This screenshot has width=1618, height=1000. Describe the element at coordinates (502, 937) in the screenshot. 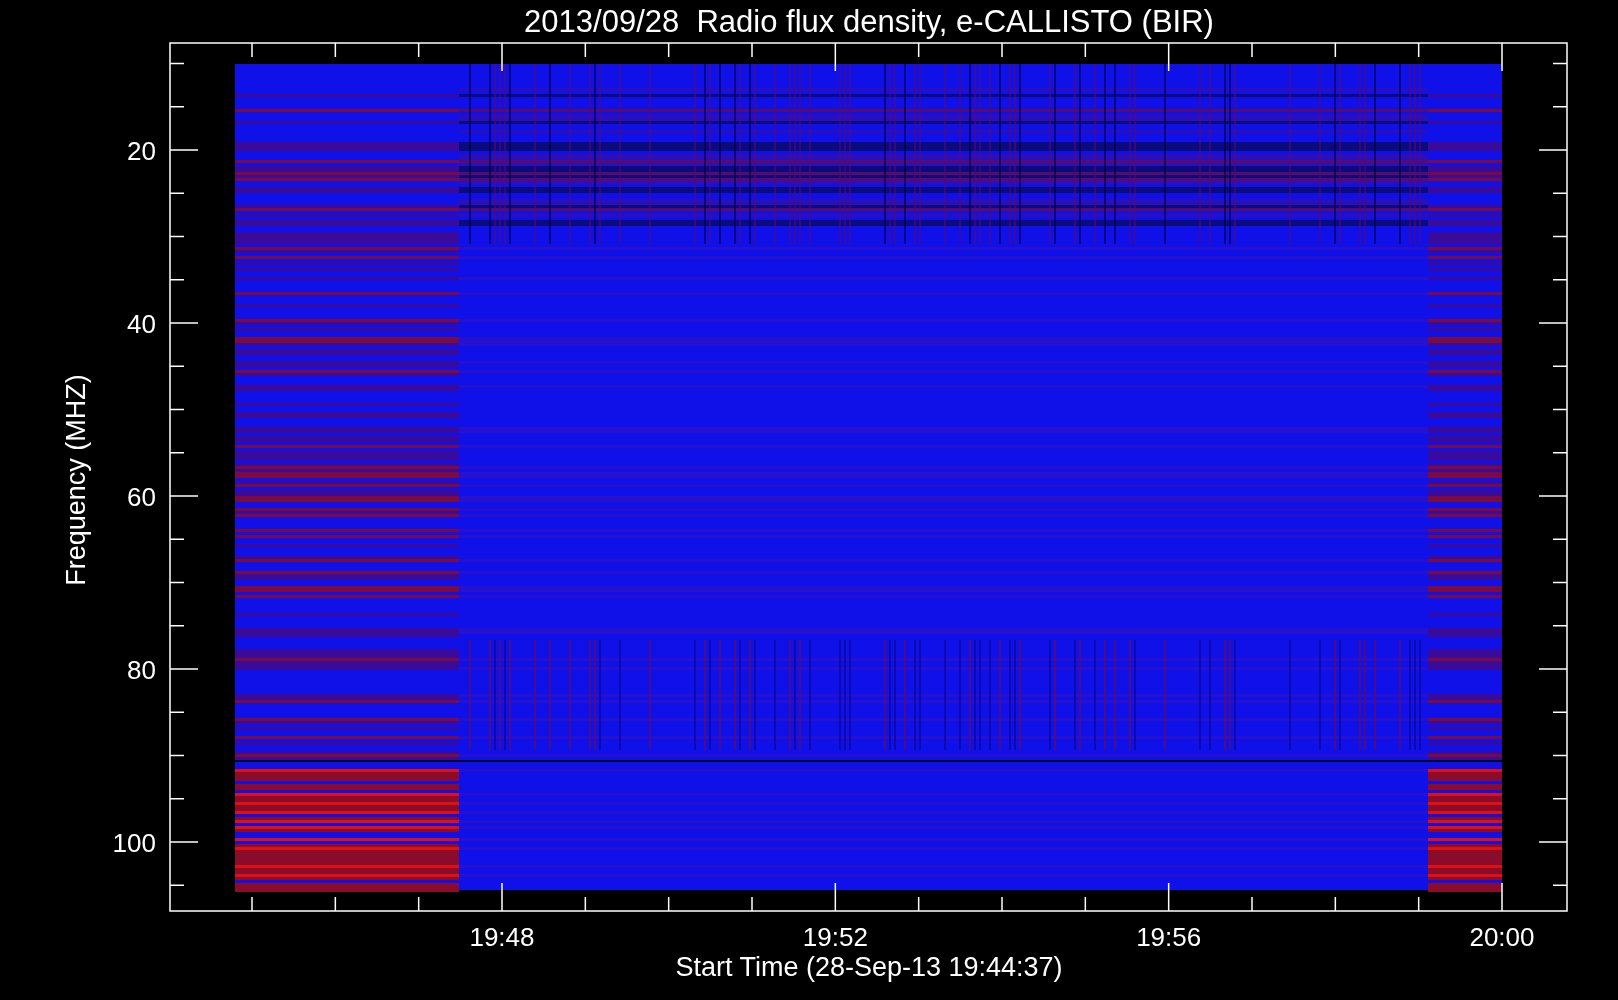

I see `axis-tick-label: 19:48` at that location.